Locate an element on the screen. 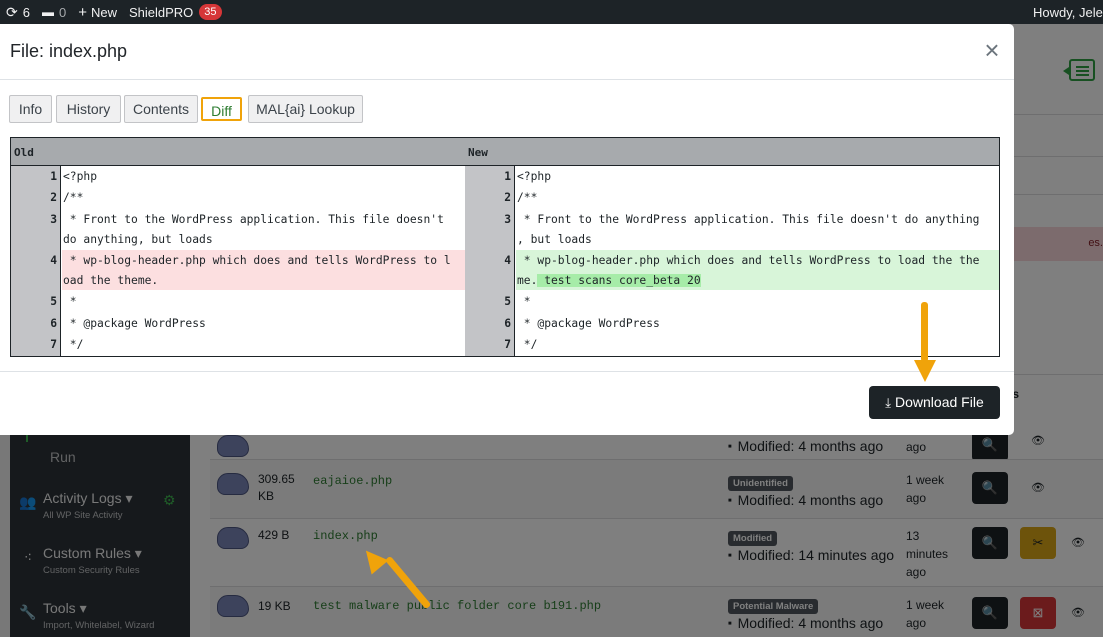 The image size is (1103, 637). new-line: */ is located at coordinates (527, 344).